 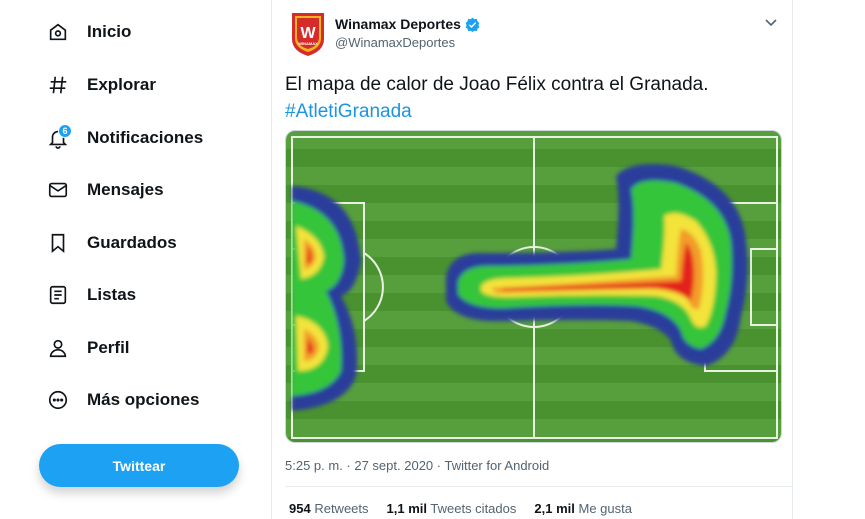 I want to click on sidebar-item-listas: Listas, so click(x=90, y=295).